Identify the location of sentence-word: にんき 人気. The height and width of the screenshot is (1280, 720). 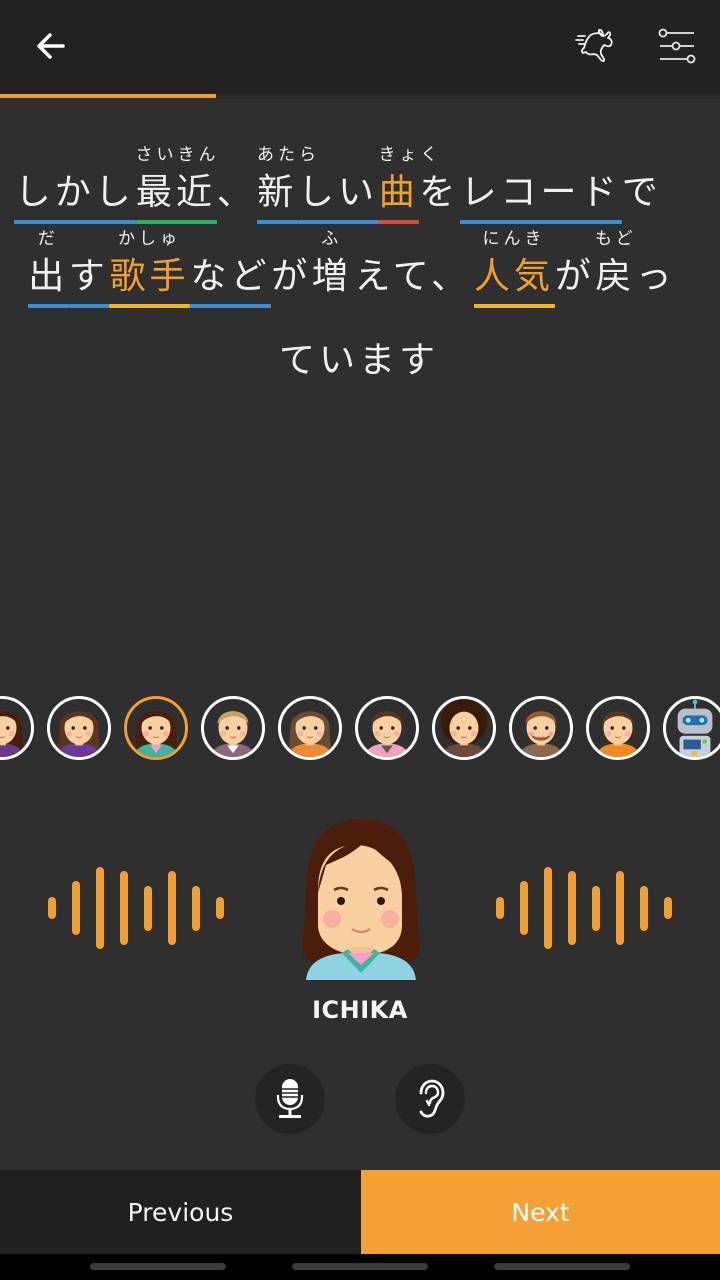
(514, 266).